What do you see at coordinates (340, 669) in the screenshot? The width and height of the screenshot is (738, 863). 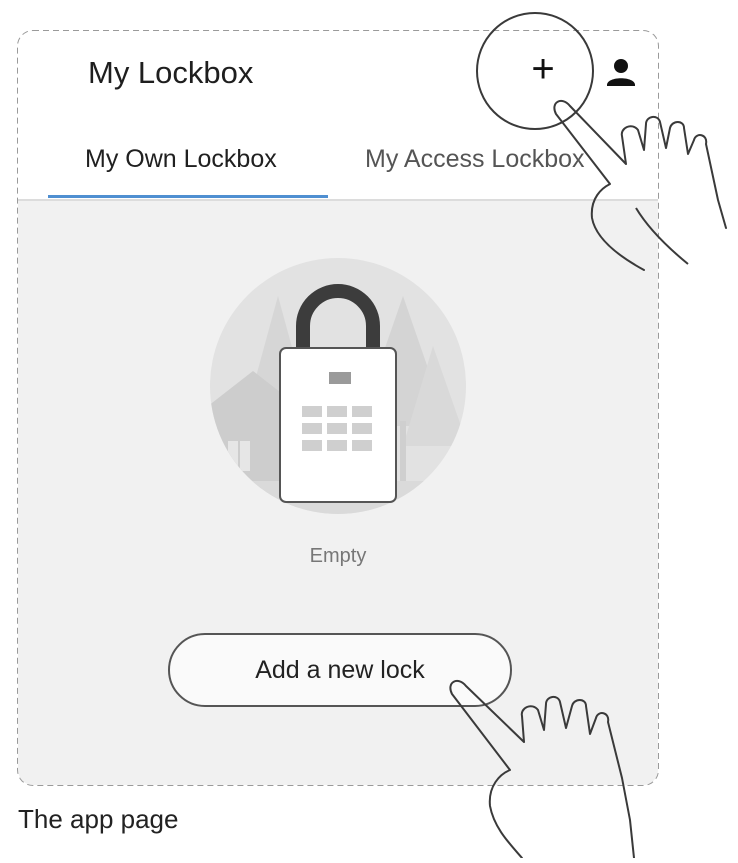 I see `add-new-lock-label: Add a new lock` at bounding box center [340, 669].